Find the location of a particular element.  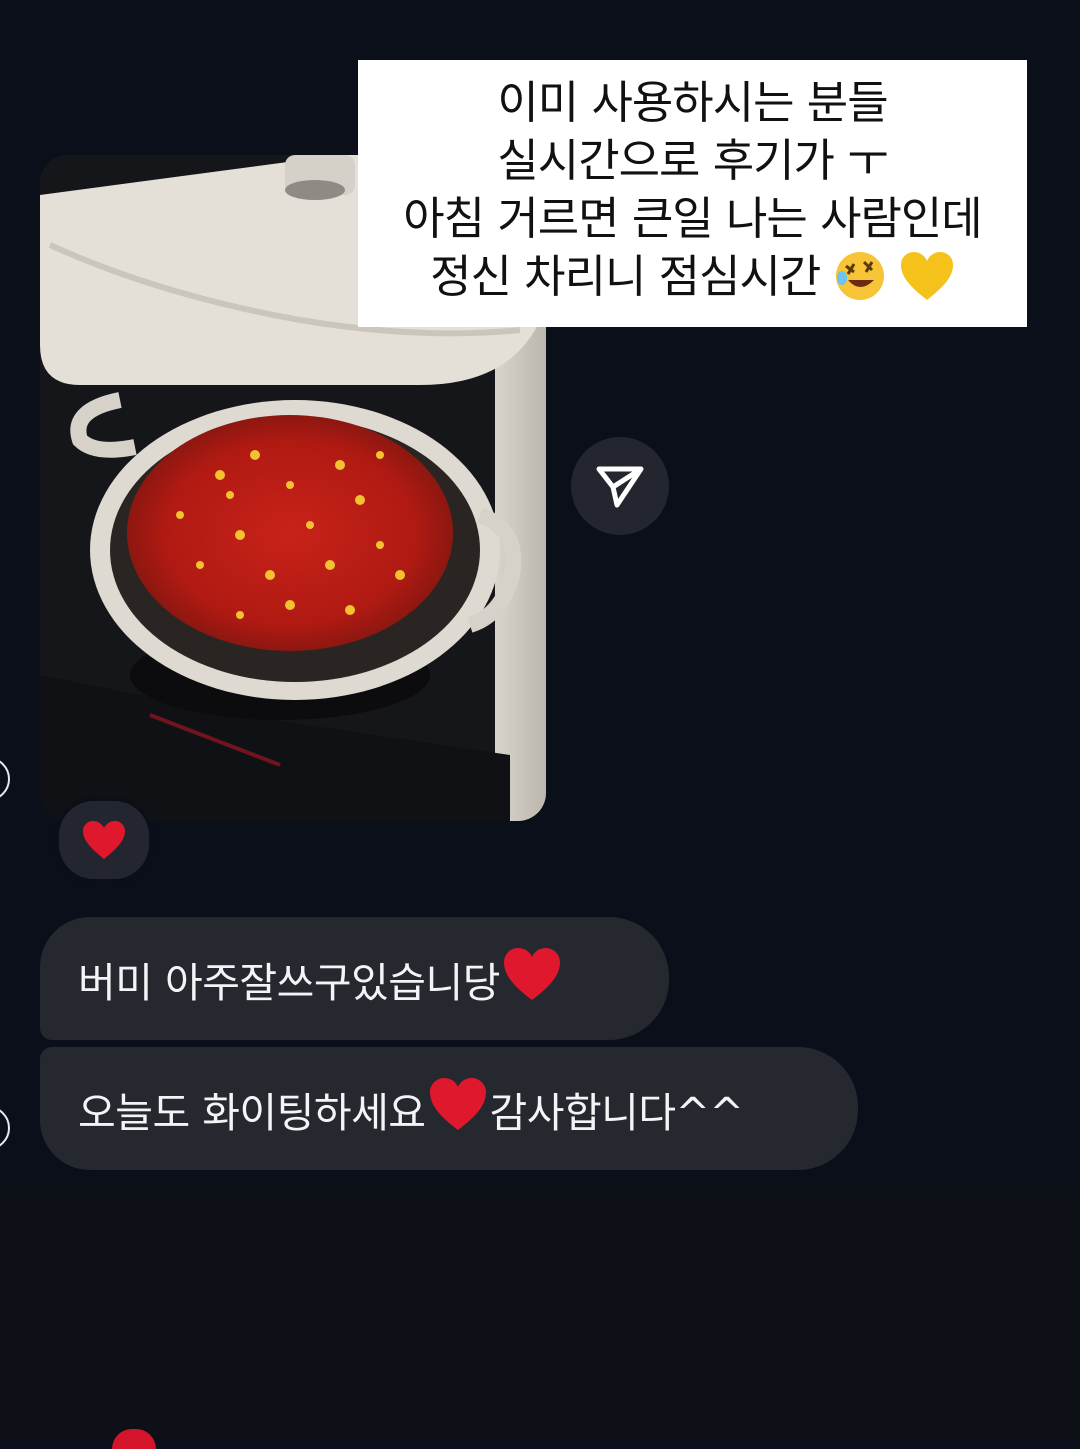

caption-line: 실시간으로 후기가 ㅜ is located at coordinates (692, 160).